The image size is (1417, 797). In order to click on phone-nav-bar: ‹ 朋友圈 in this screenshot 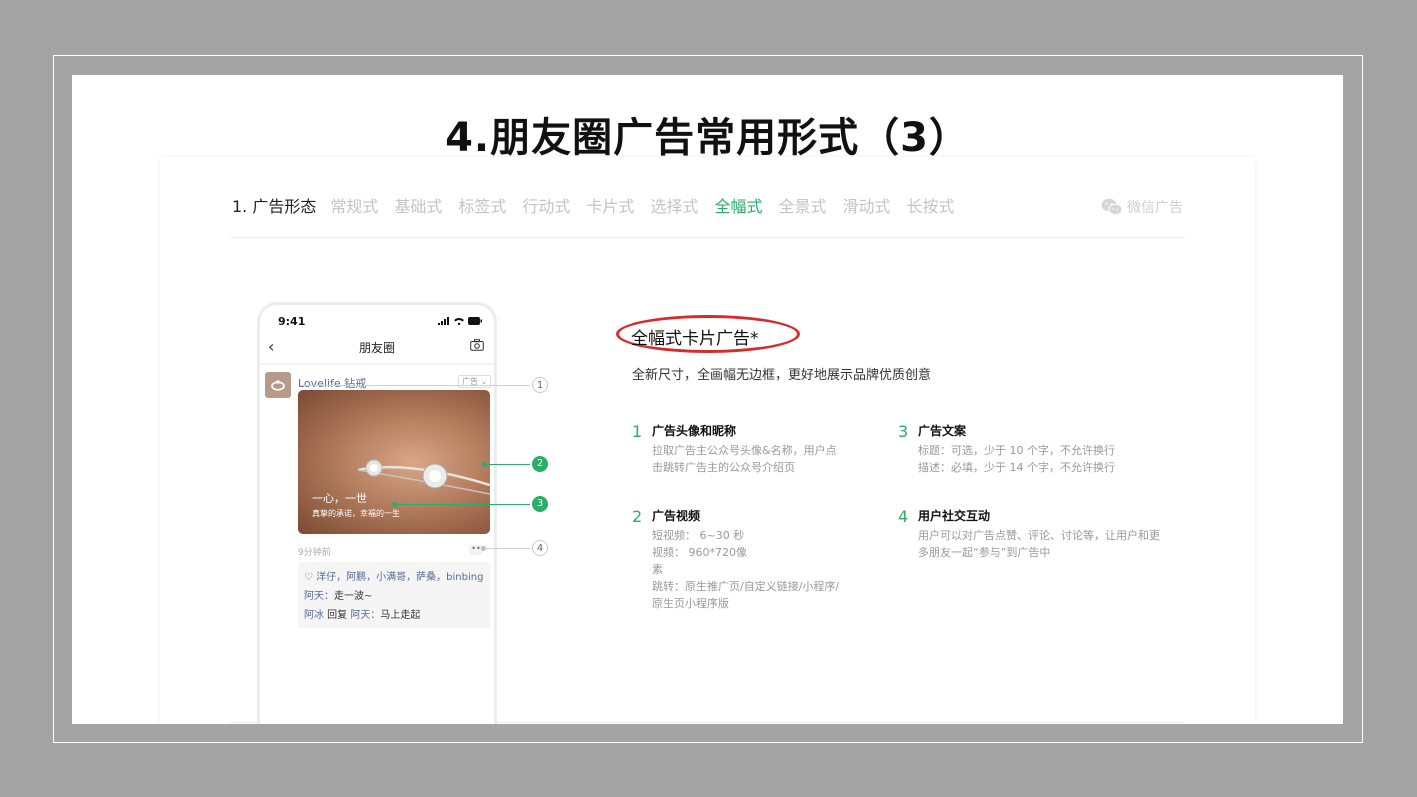, I will do `click(377, 347)`.